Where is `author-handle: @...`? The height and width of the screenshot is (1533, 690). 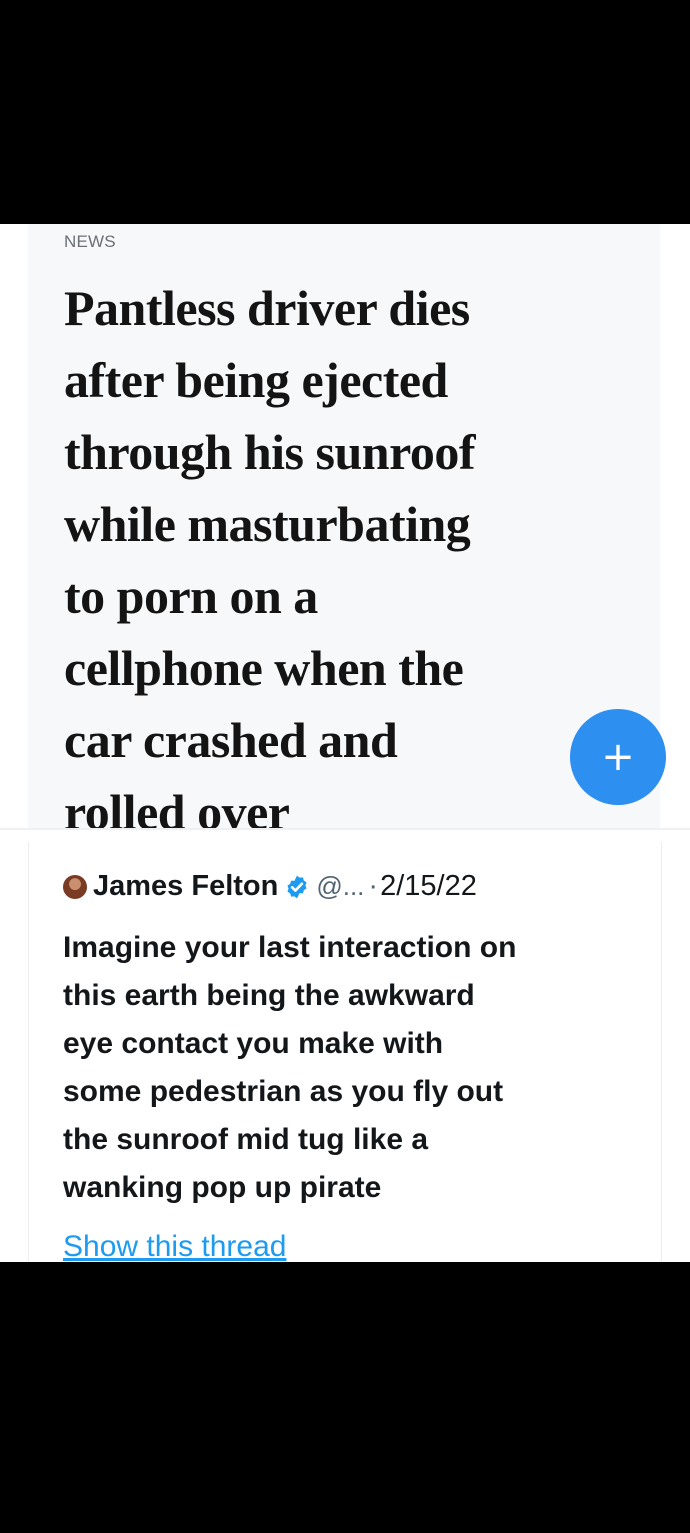
author-handle: @... is located at coordinates (340, 886).